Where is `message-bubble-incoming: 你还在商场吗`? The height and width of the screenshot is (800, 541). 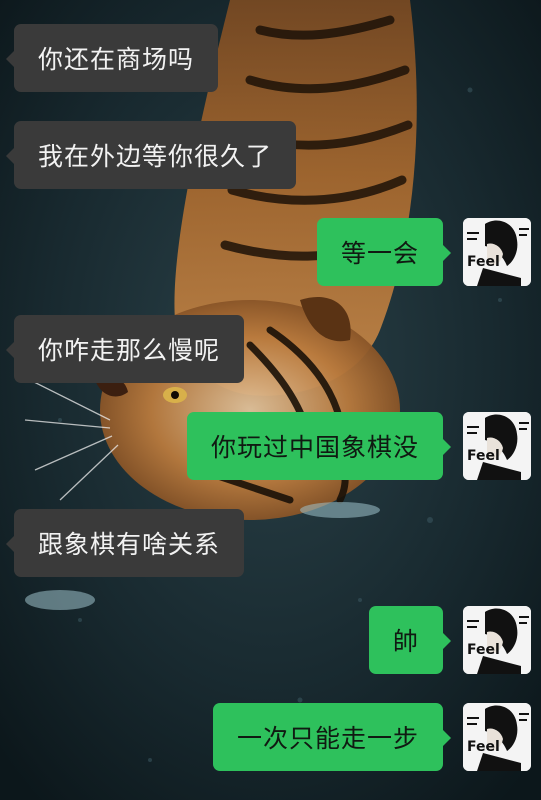 message-bubble-incoming: 你还在商场吗 is located at coordinates (112, 58).